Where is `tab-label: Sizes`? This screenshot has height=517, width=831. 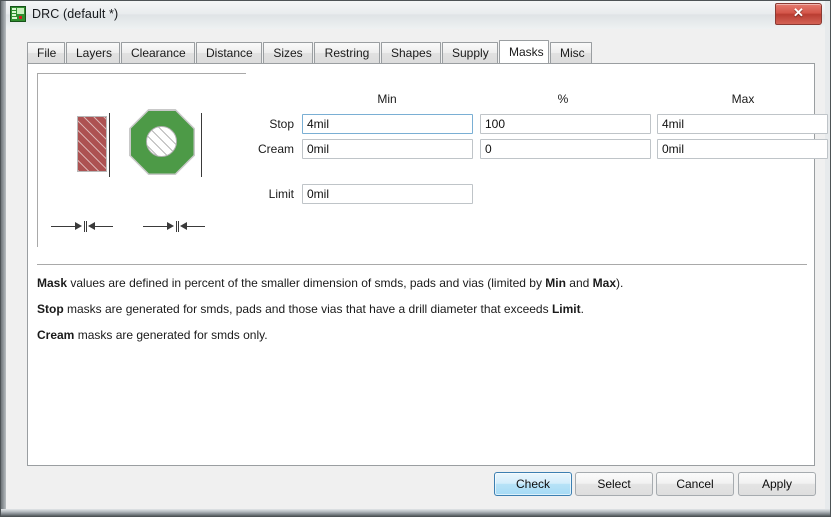 tab-label: Sizes is located at coordinates (288, 53).